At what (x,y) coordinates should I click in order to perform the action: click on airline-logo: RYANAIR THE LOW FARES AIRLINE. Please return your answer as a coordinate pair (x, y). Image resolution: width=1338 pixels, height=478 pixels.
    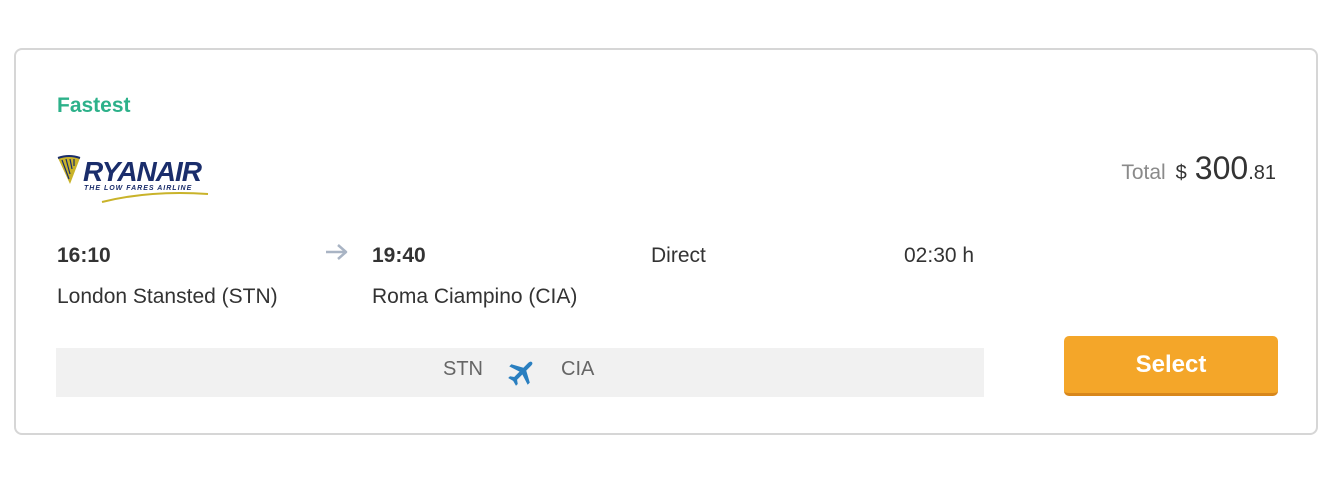
    Looking at the image, I should click on (133, 180).